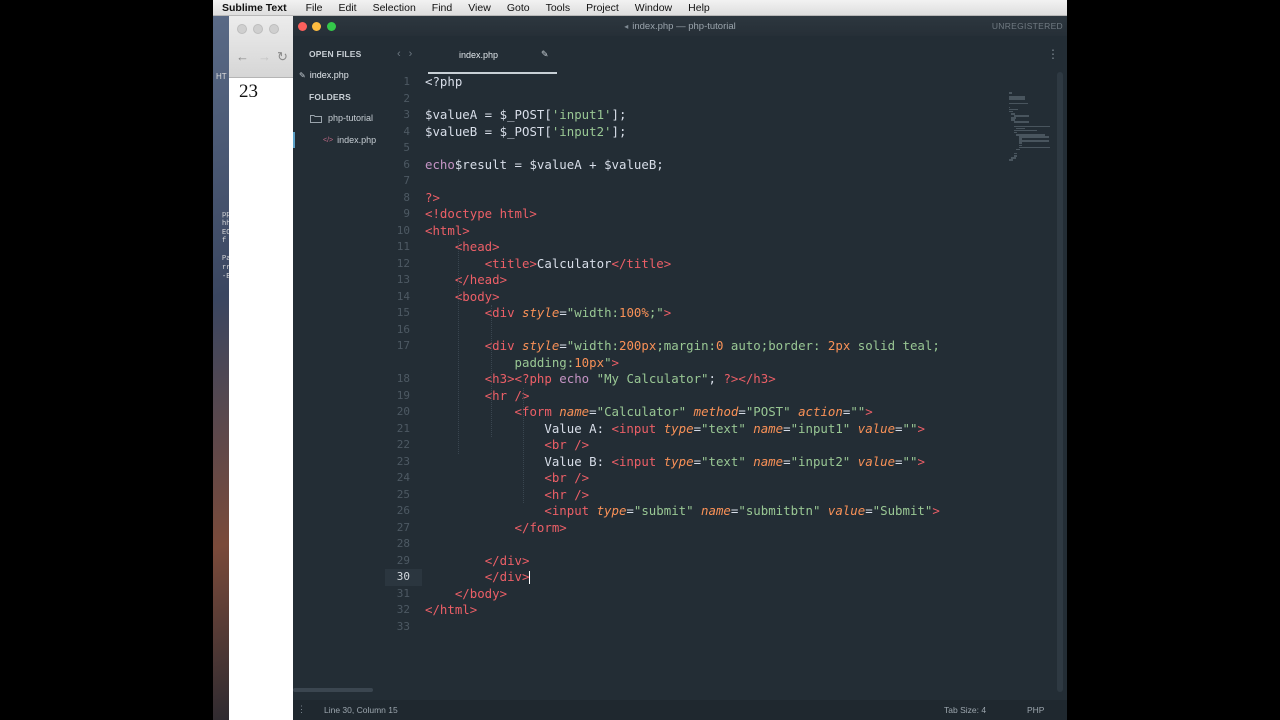 This screenshot has height=720, width=1280. What do you see at coordinates (695, 115) in the screenshot?
I see `code-line: 3 $valueA = $_POST['input1'];` at bounding box center [695, 115].